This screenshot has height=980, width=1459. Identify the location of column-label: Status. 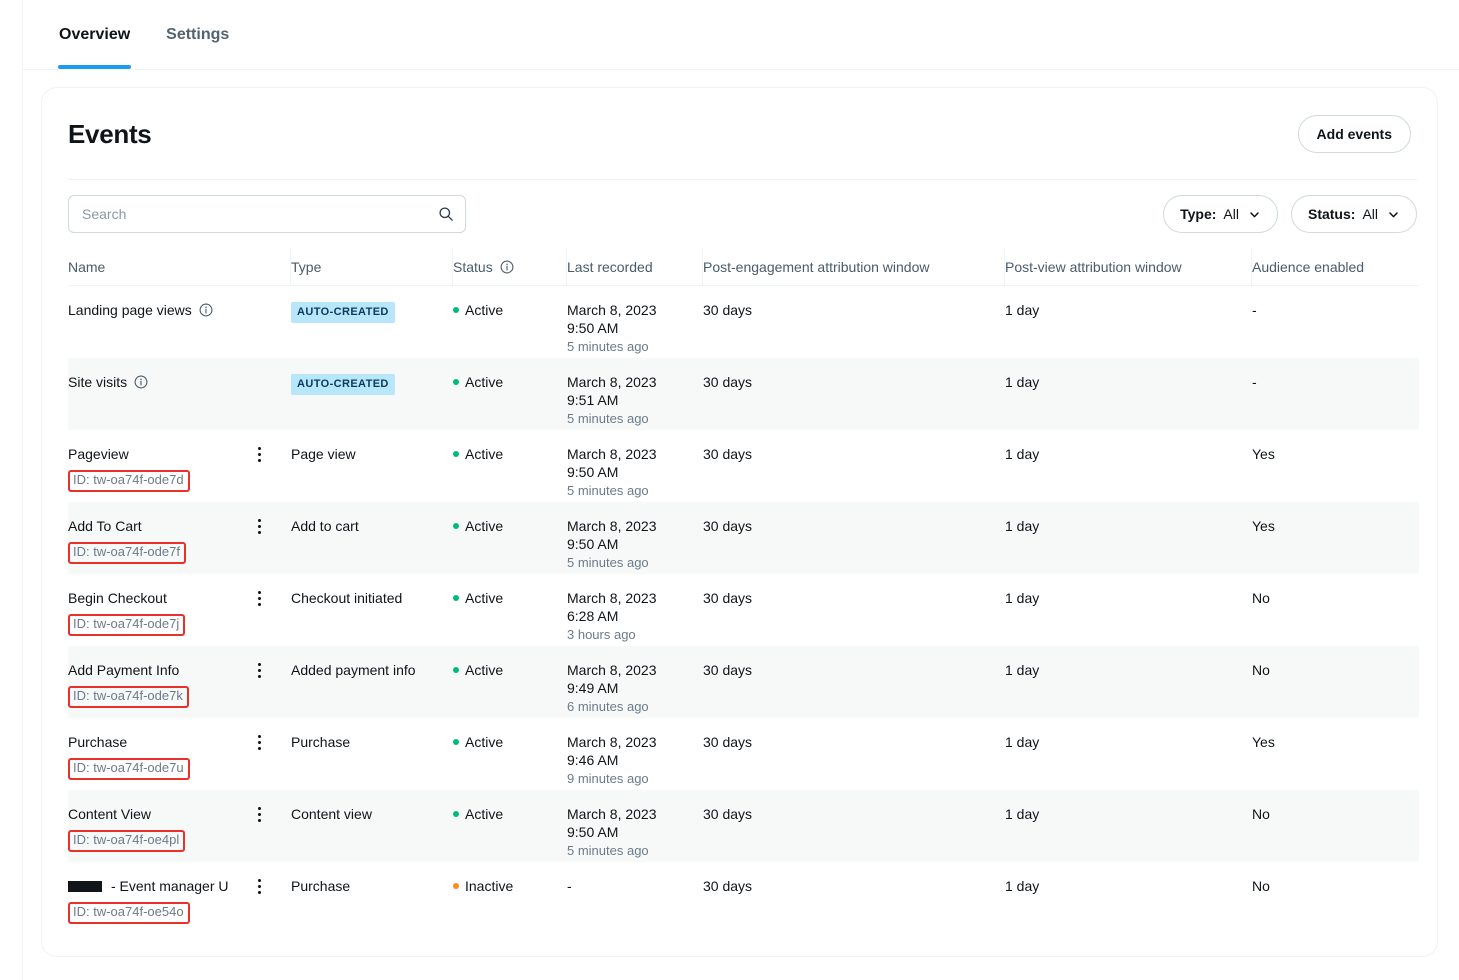
(473, 266).